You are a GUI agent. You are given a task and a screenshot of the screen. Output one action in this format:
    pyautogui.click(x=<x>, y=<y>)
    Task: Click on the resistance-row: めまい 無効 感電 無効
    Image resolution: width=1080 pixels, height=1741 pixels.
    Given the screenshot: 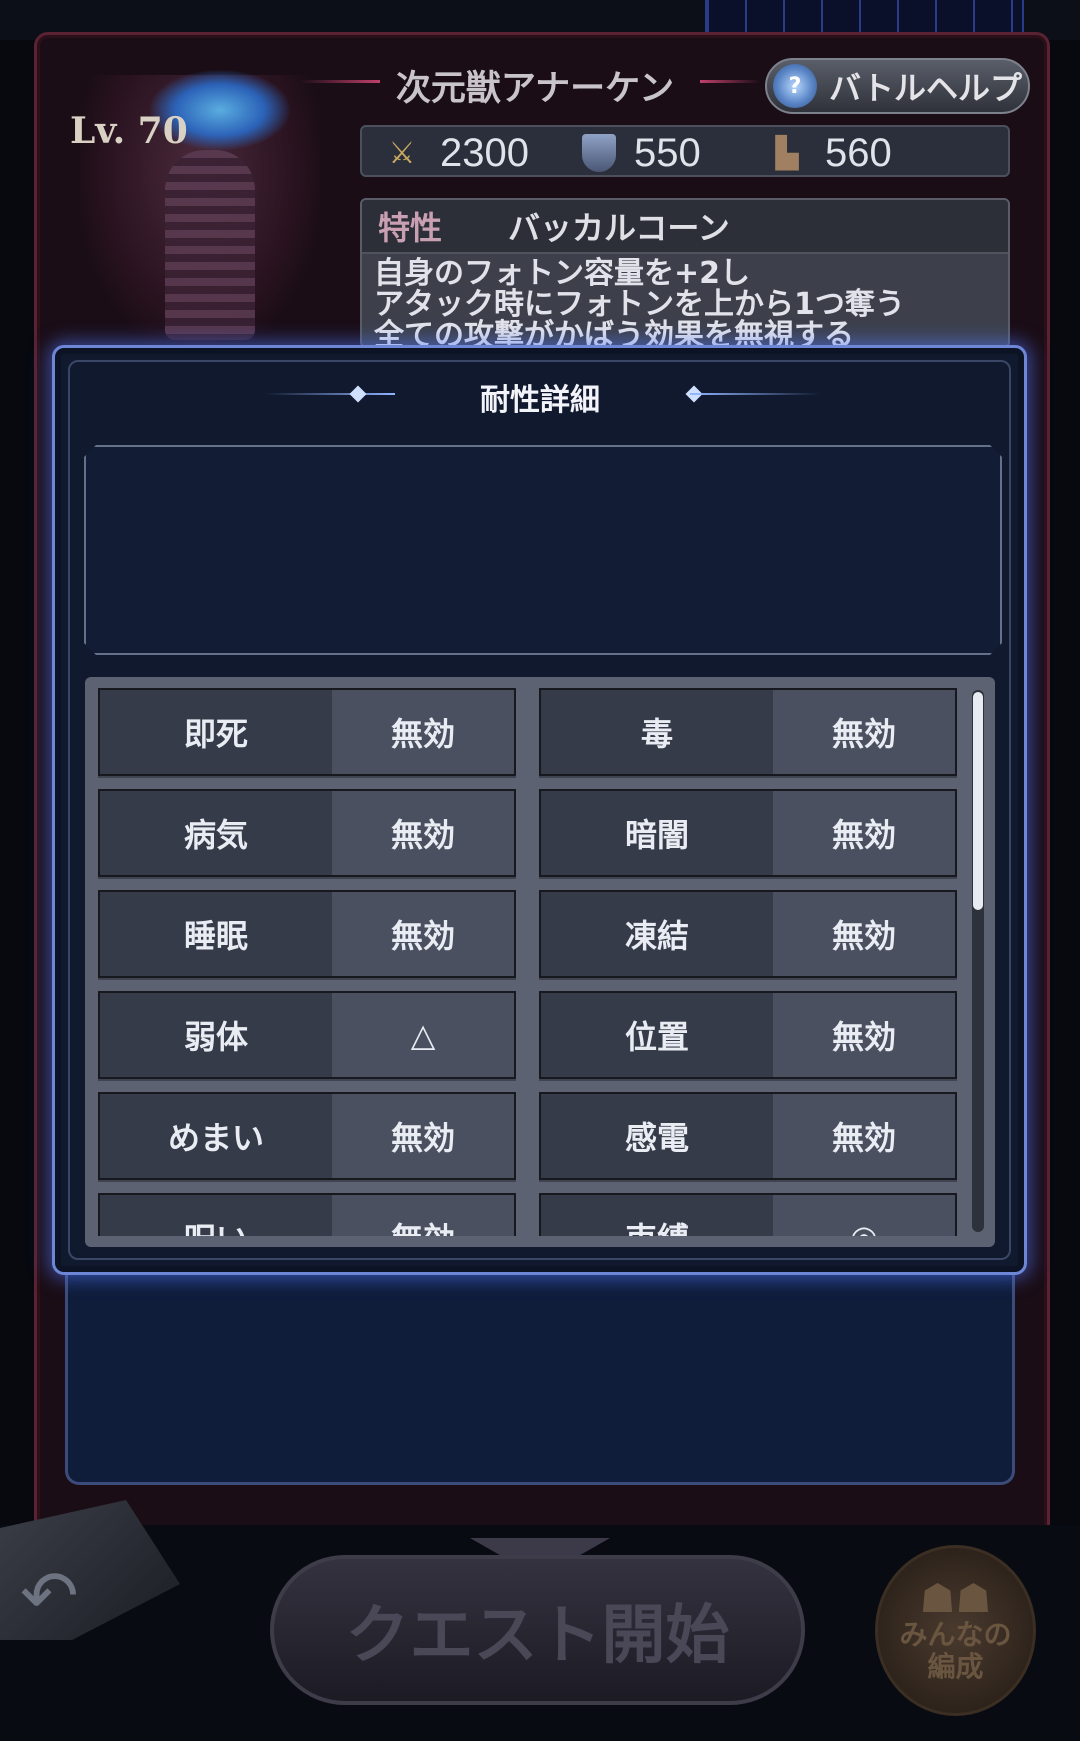 What is the action you would take?
    pyautogui.click(x=528, y=1136)
    